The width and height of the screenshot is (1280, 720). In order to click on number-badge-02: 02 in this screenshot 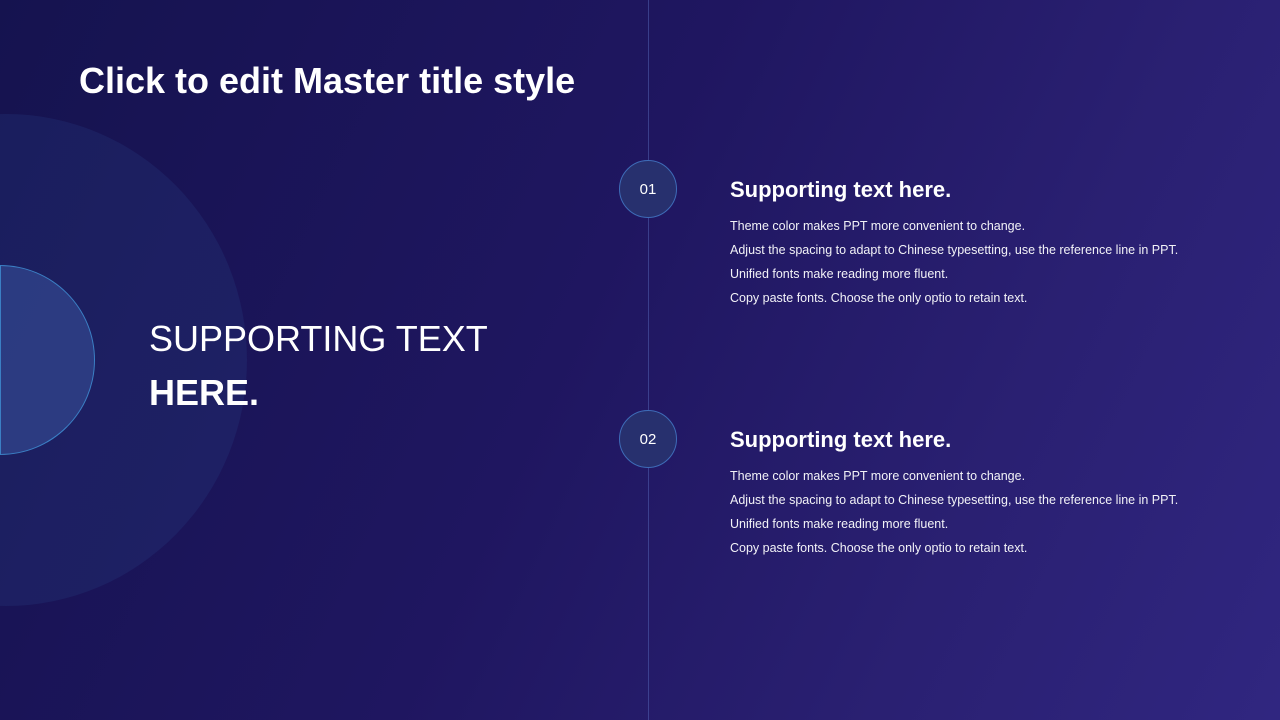, I will do `click(648, 439)`.